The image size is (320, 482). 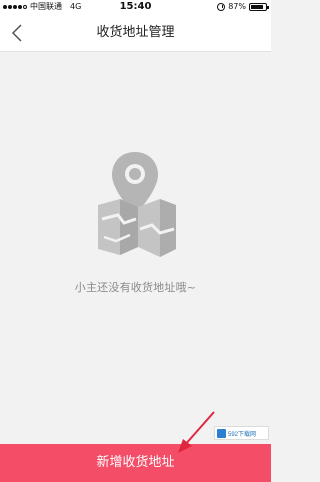 I want to click on empty-message: 小主还没有收货地址哦~, so click(x=135, y=287).